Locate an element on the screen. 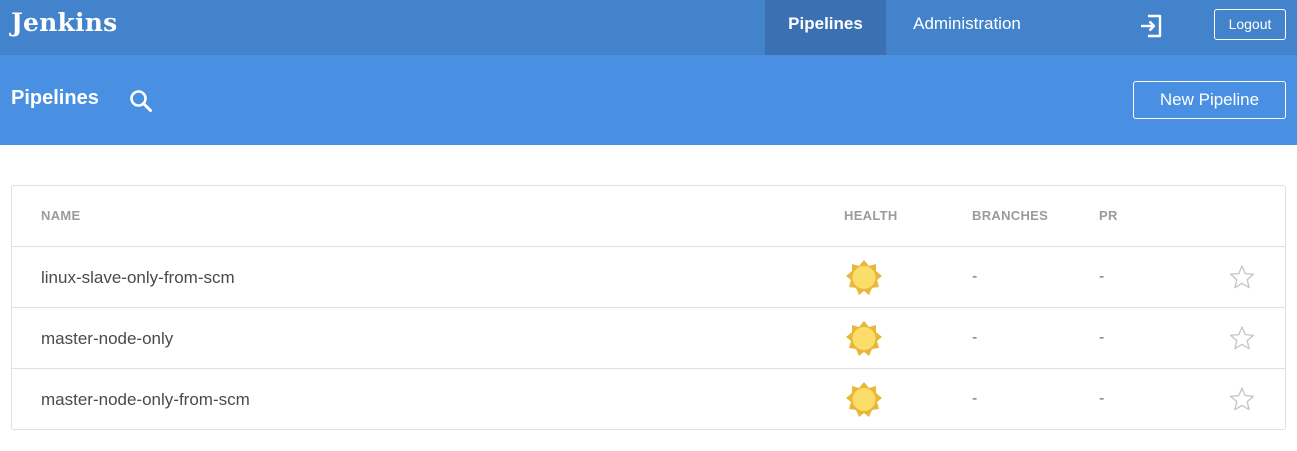 The width and height of the screenshot is (1297, 451). top-navbar: Jenkins Pipelines Administration Logout is located at coordinates (648, 27).